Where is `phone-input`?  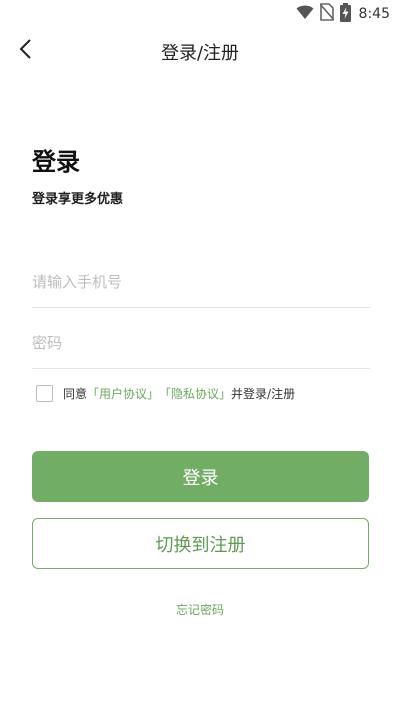 phone-input is located at coordinates (201, 282).